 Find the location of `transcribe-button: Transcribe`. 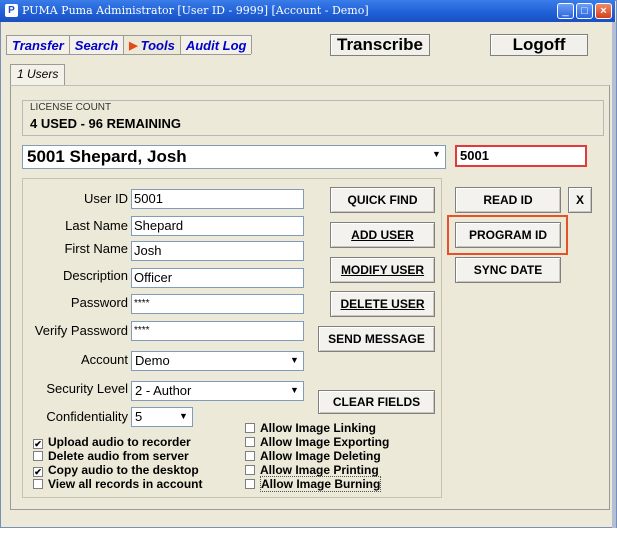

transcribe-button: Transcribe is located at coordinates (380, 45).